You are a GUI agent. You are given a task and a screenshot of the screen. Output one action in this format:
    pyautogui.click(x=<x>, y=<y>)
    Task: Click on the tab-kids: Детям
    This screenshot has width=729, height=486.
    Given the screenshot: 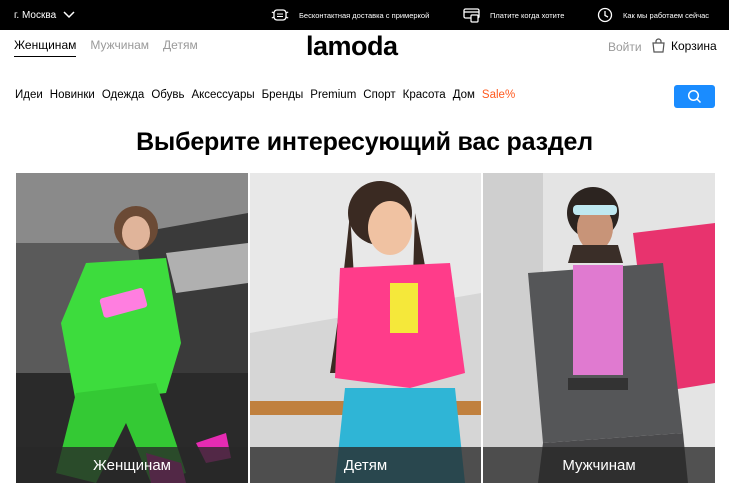 What is the action you would take?
    pyautogui.click(x=180, y=47)
    